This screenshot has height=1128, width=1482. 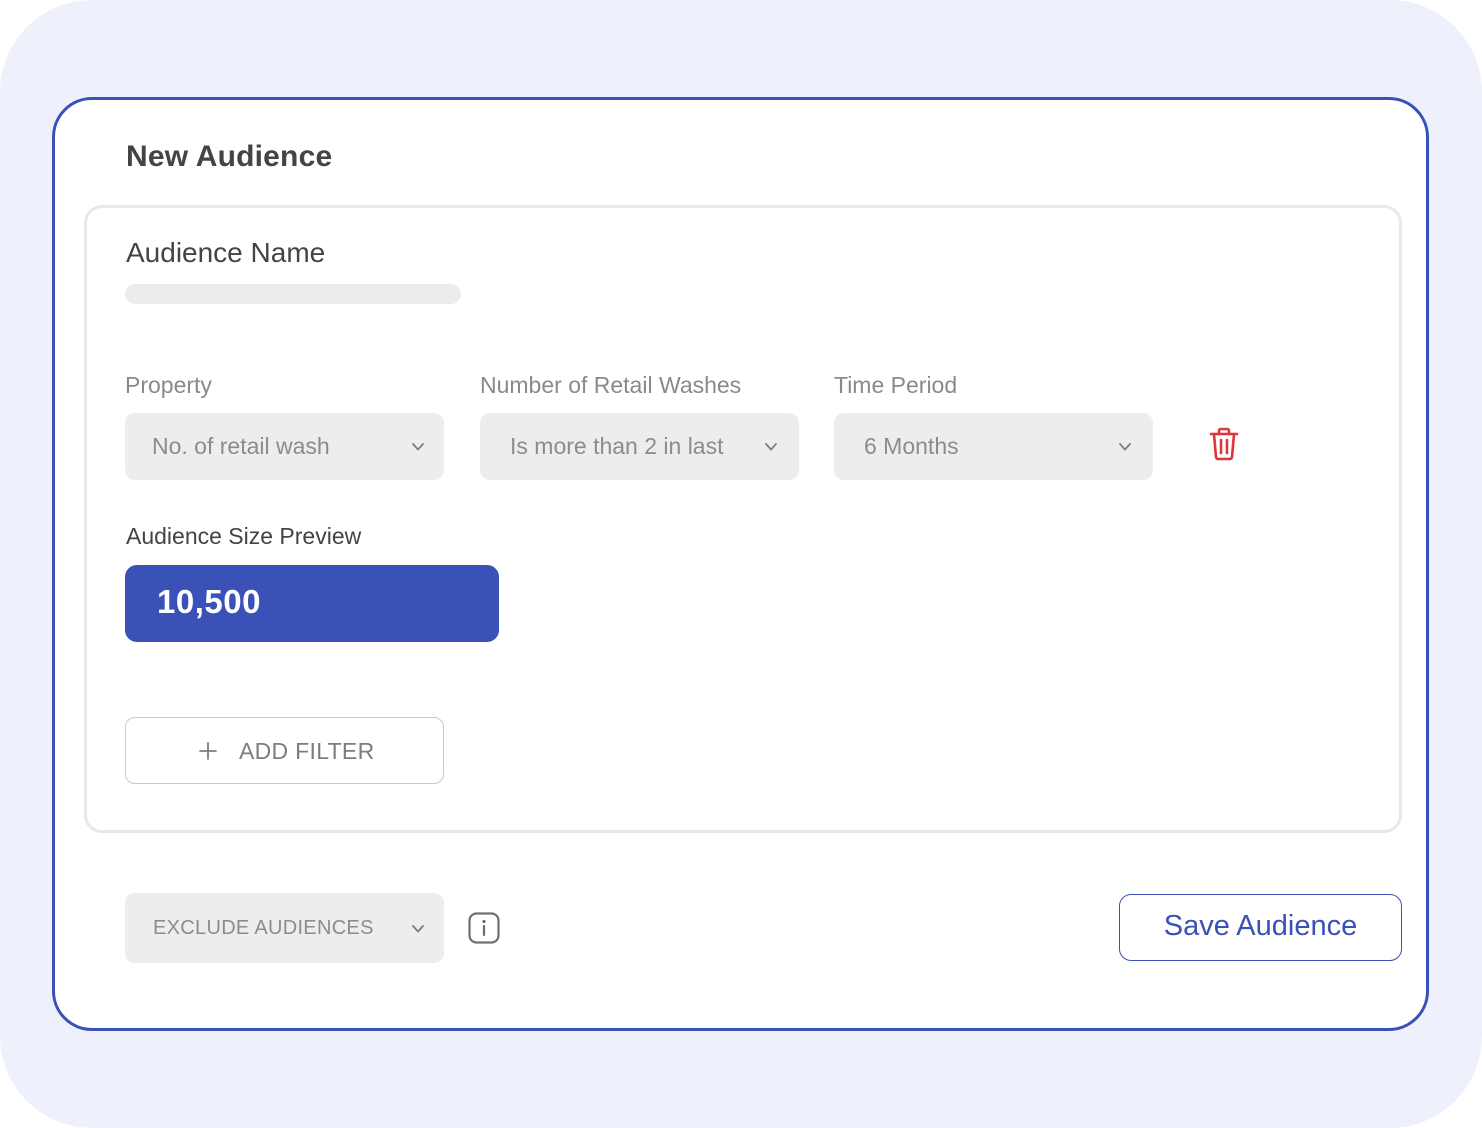 What do you see at coordinates (263, 928) in the screenshot?
I see `exclude-audiences-label: EXCLUDE AUDIENCES` at bounding box center [263, 928].